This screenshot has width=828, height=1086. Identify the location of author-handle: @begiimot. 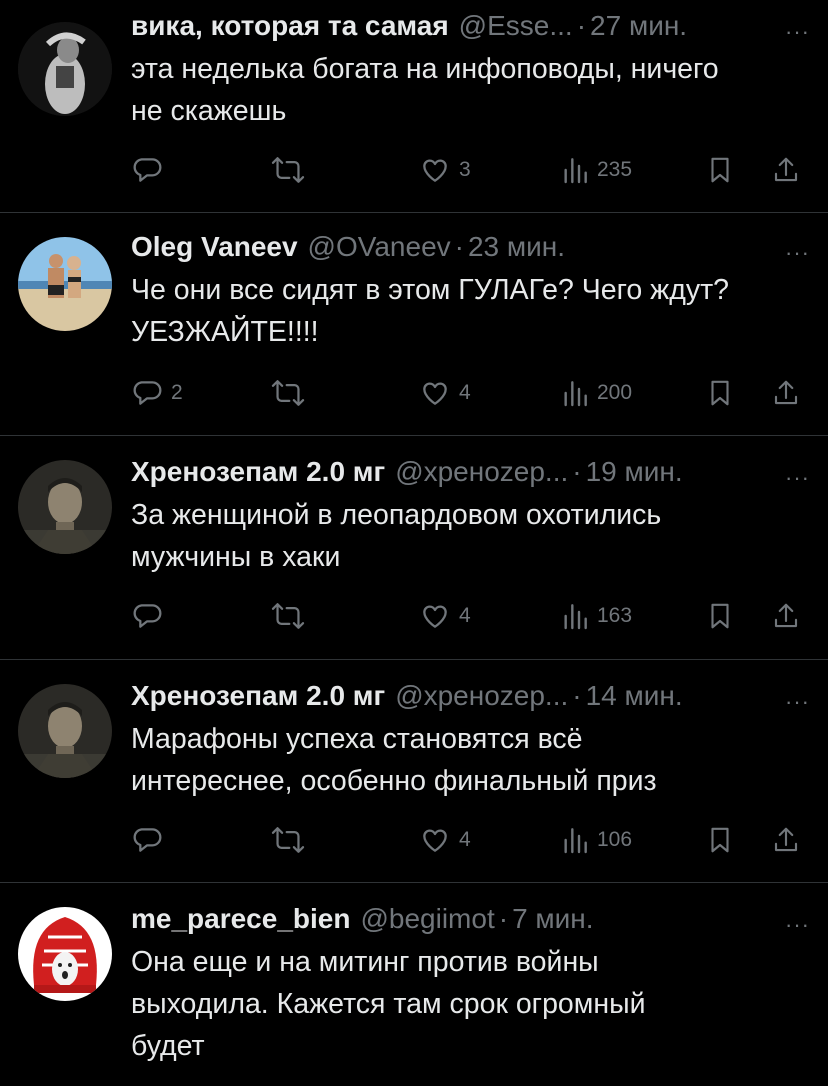
(427, 919).